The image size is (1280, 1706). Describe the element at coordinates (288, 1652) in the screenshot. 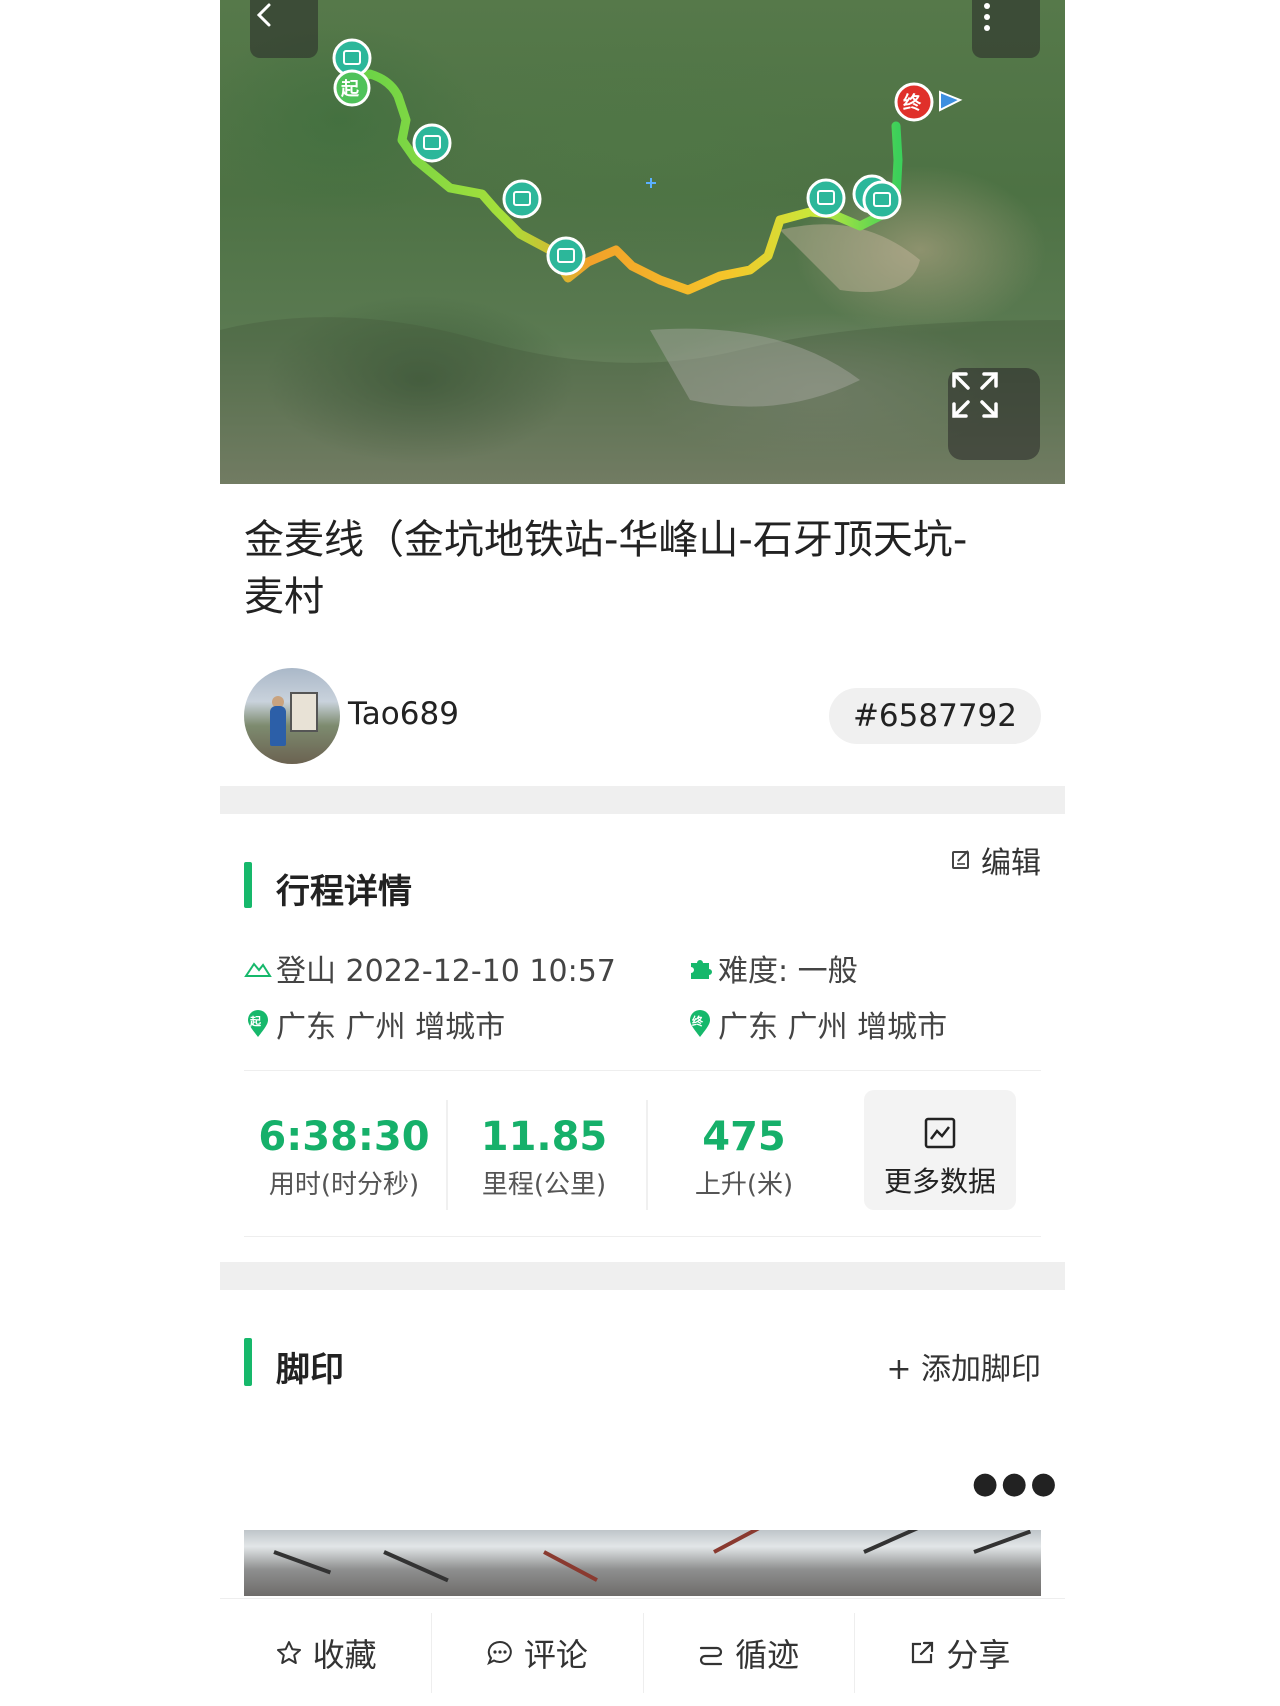

I see `star-icon` at that location.